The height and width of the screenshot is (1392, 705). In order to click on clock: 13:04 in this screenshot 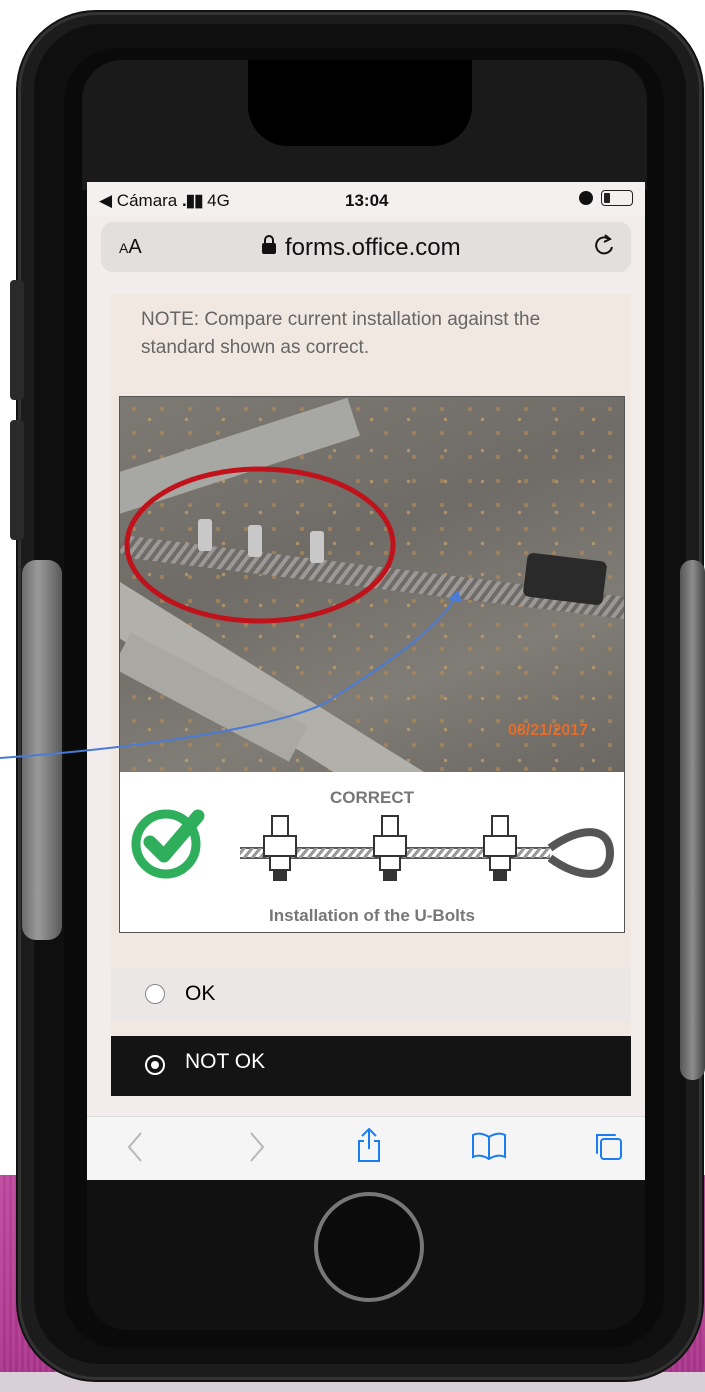, I will do `click(367, 200)`.